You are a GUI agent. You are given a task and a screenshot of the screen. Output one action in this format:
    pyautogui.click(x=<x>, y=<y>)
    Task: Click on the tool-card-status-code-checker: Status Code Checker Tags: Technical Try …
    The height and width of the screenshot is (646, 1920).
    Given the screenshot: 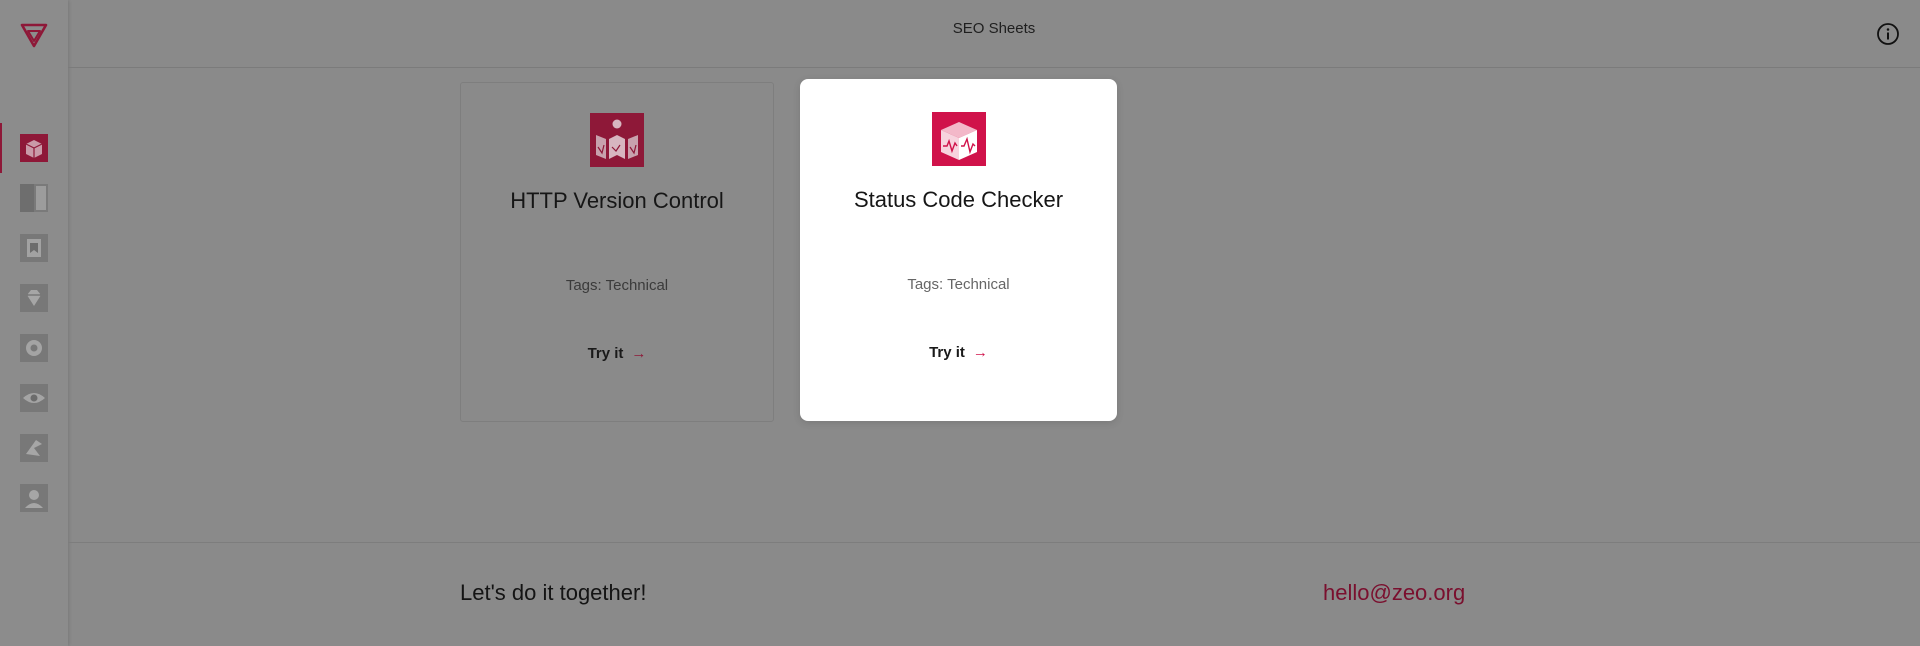 What is the action you would take?
    pyautogui.click(x=958, y=250)
    